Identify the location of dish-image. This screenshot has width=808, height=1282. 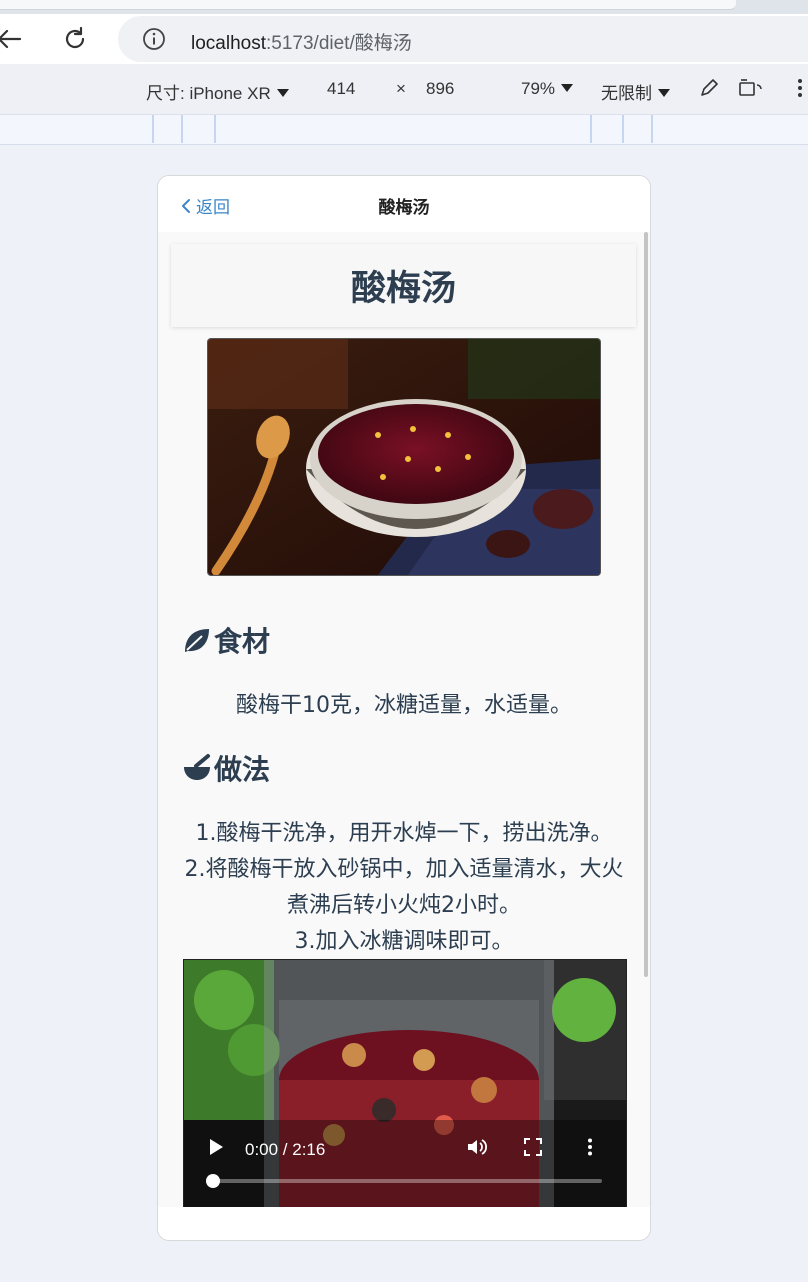
(404, 457).